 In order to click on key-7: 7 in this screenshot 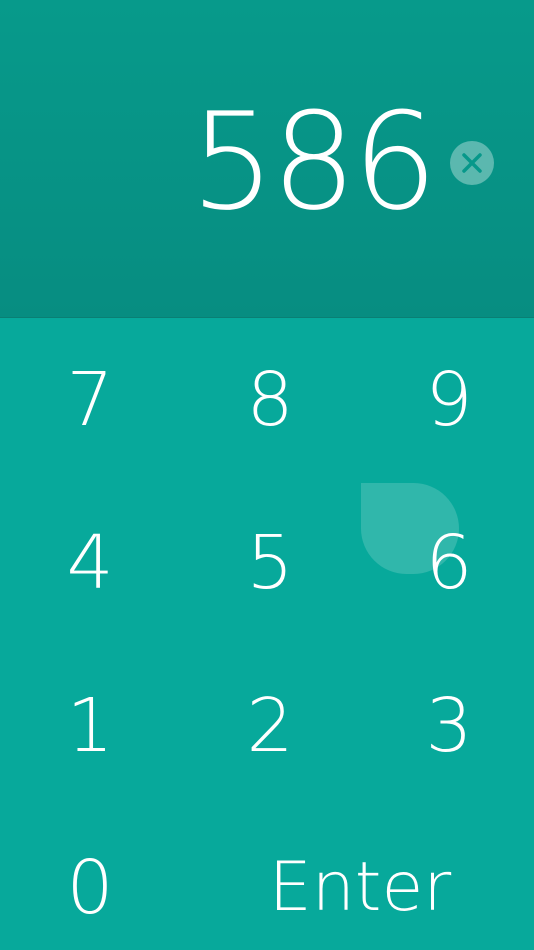, I will do `click(90, 400)`.